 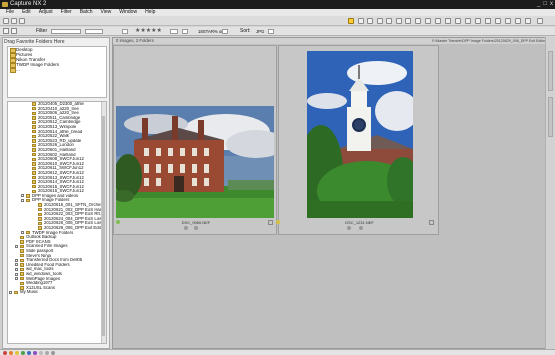 I want to click on zoom-tool-icon, so click(x=370, y=21).